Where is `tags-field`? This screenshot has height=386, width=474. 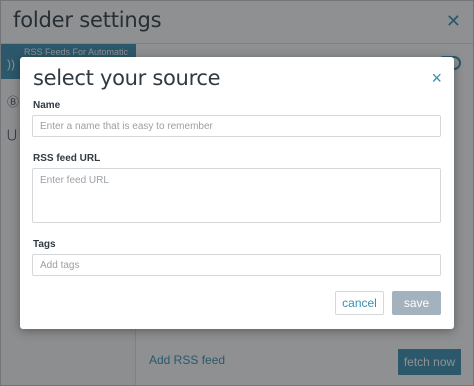 tags-field is located at coordinates (236, 265).